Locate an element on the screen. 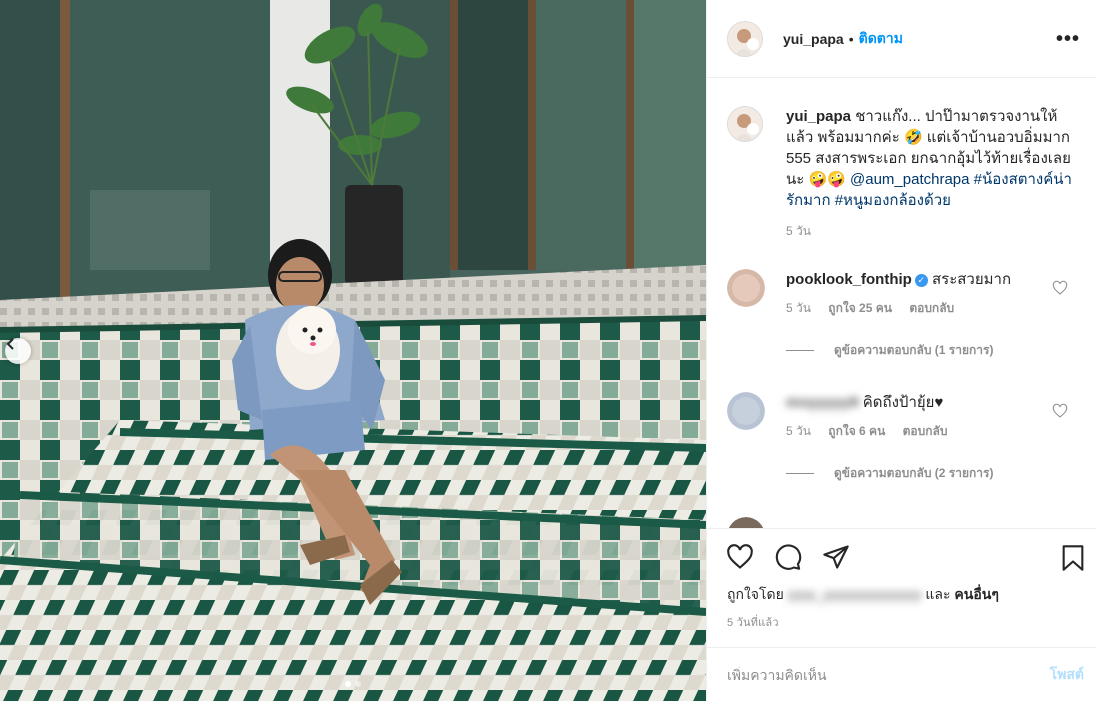  author-username: yui_papa is located at coordinates (813, 39).